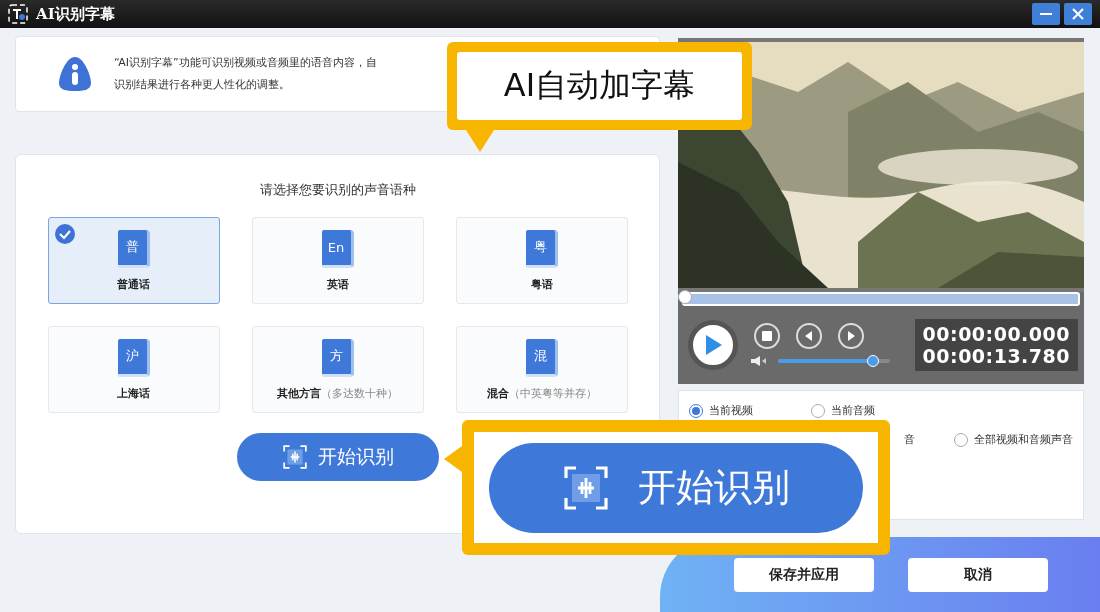 Image resolution: width=1100 pixels, height=612 pixels. Describe the element at coordinates (541, 284) in the screenshot. I see `language-label: 粤语` at that location.